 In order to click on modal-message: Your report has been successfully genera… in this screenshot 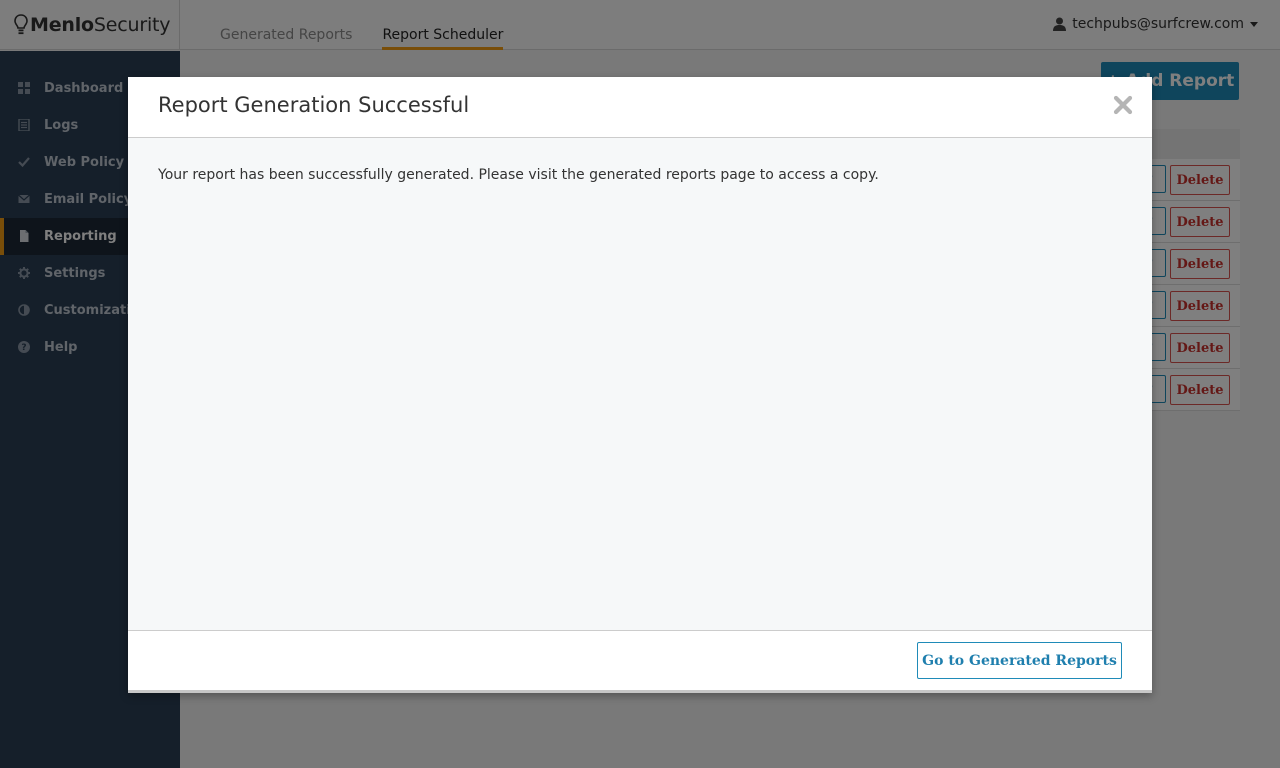, I will do `click(518, 175)`.